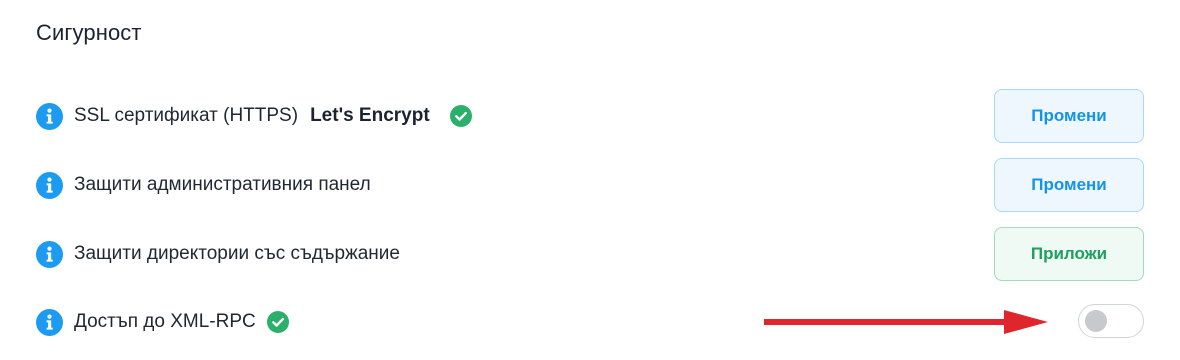 The image size is (1180, 360). What do you see at coordinates (1069, 185) in the screenshot?
I see `change-admin-panel-button: Промени` at bounding box center [1069, 185].